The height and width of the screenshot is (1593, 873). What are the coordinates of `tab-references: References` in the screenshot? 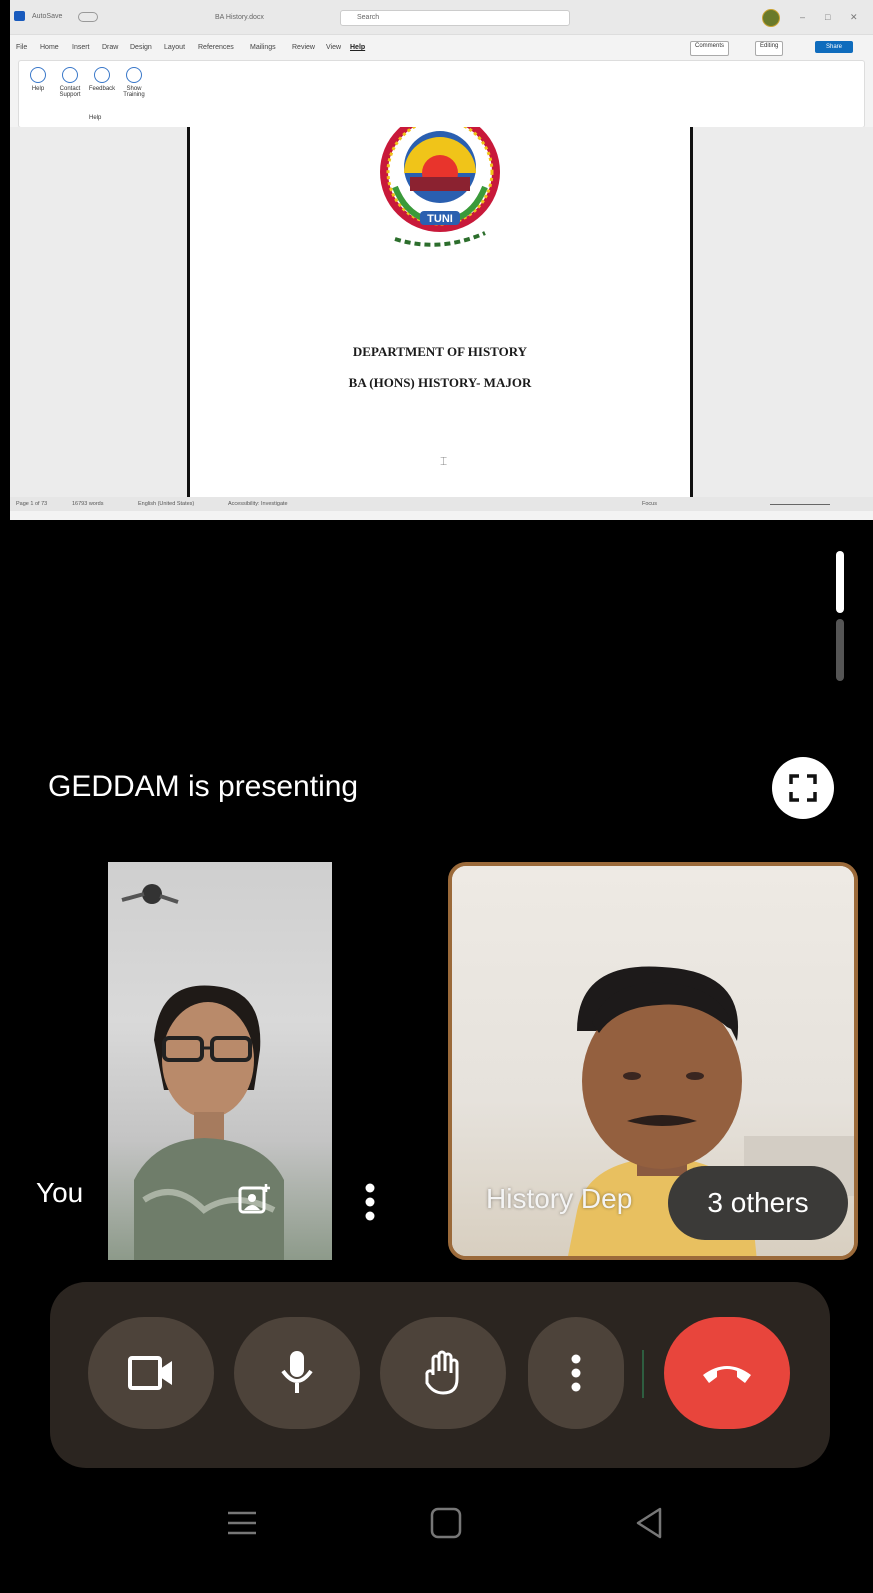 It's located at (216, 47).